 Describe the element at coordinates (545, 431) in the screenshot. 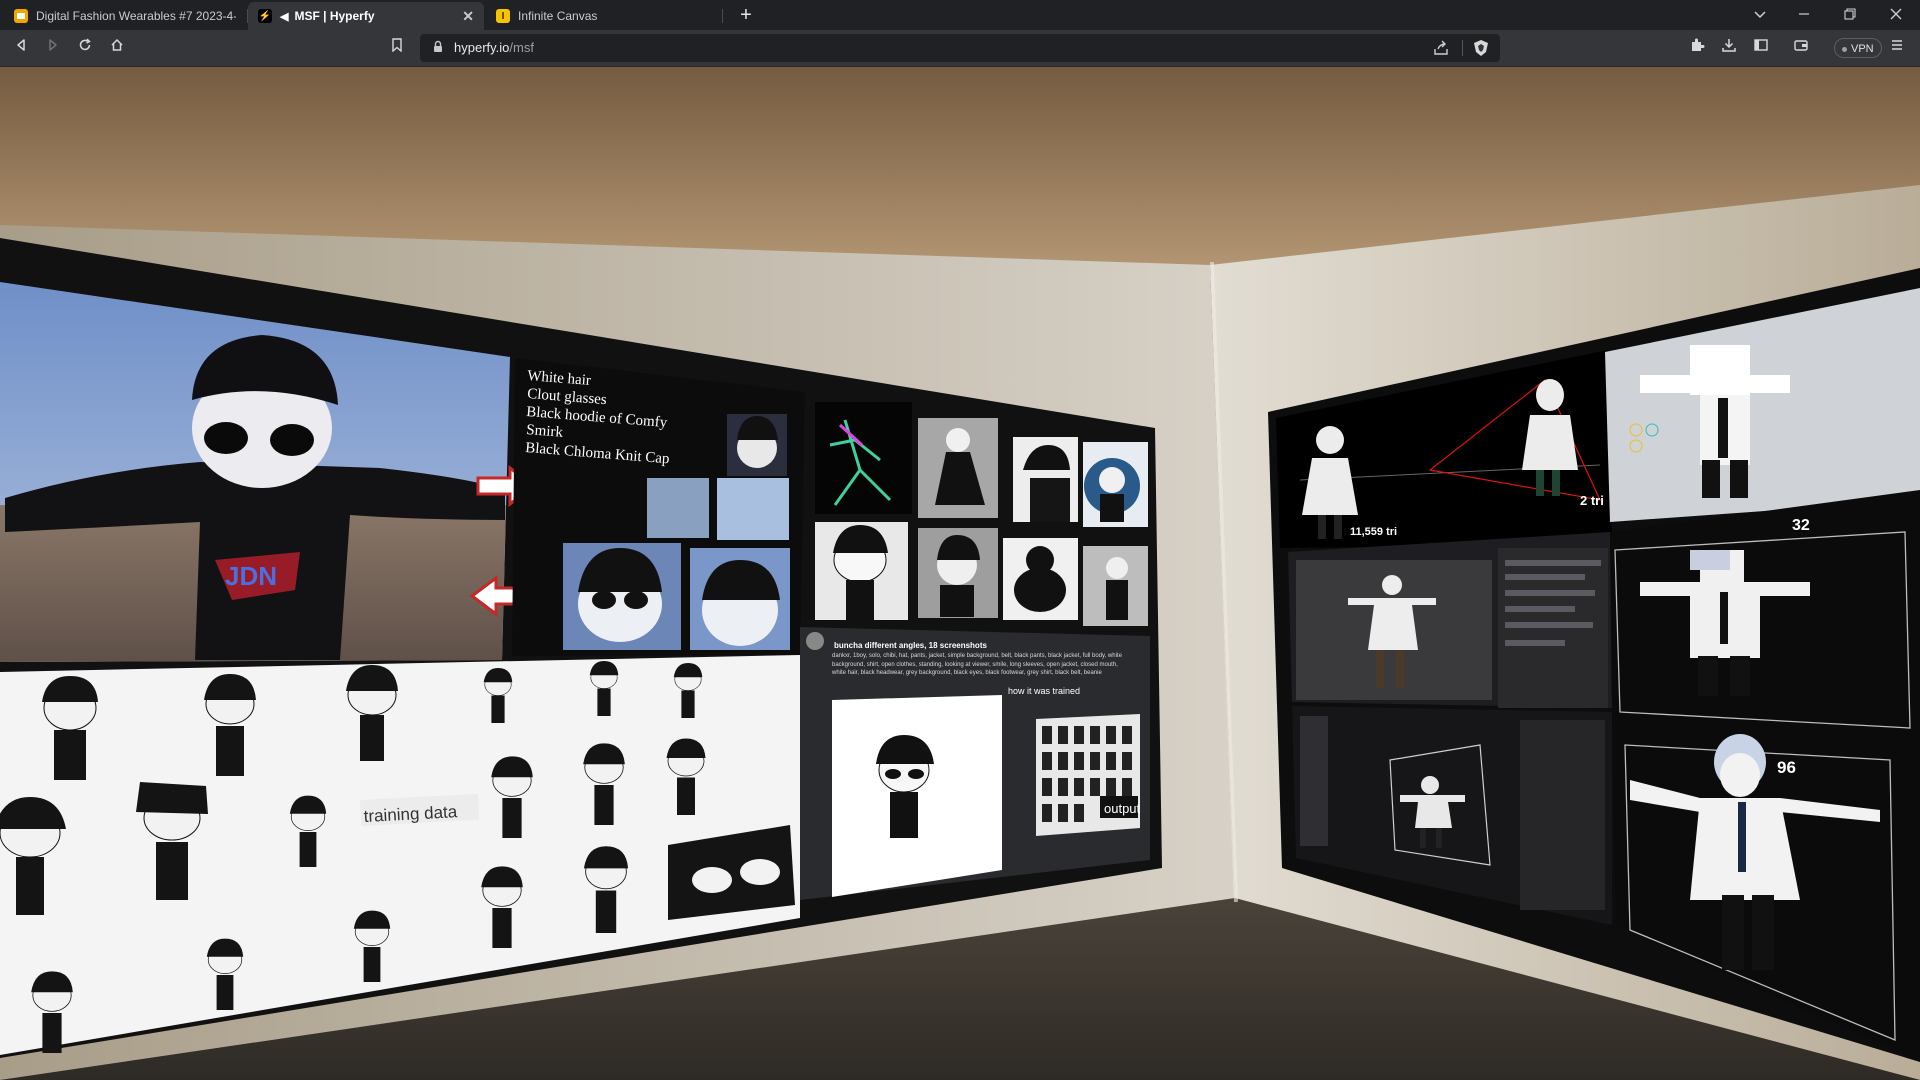

I see `note-smirk: Smirk` at that location.